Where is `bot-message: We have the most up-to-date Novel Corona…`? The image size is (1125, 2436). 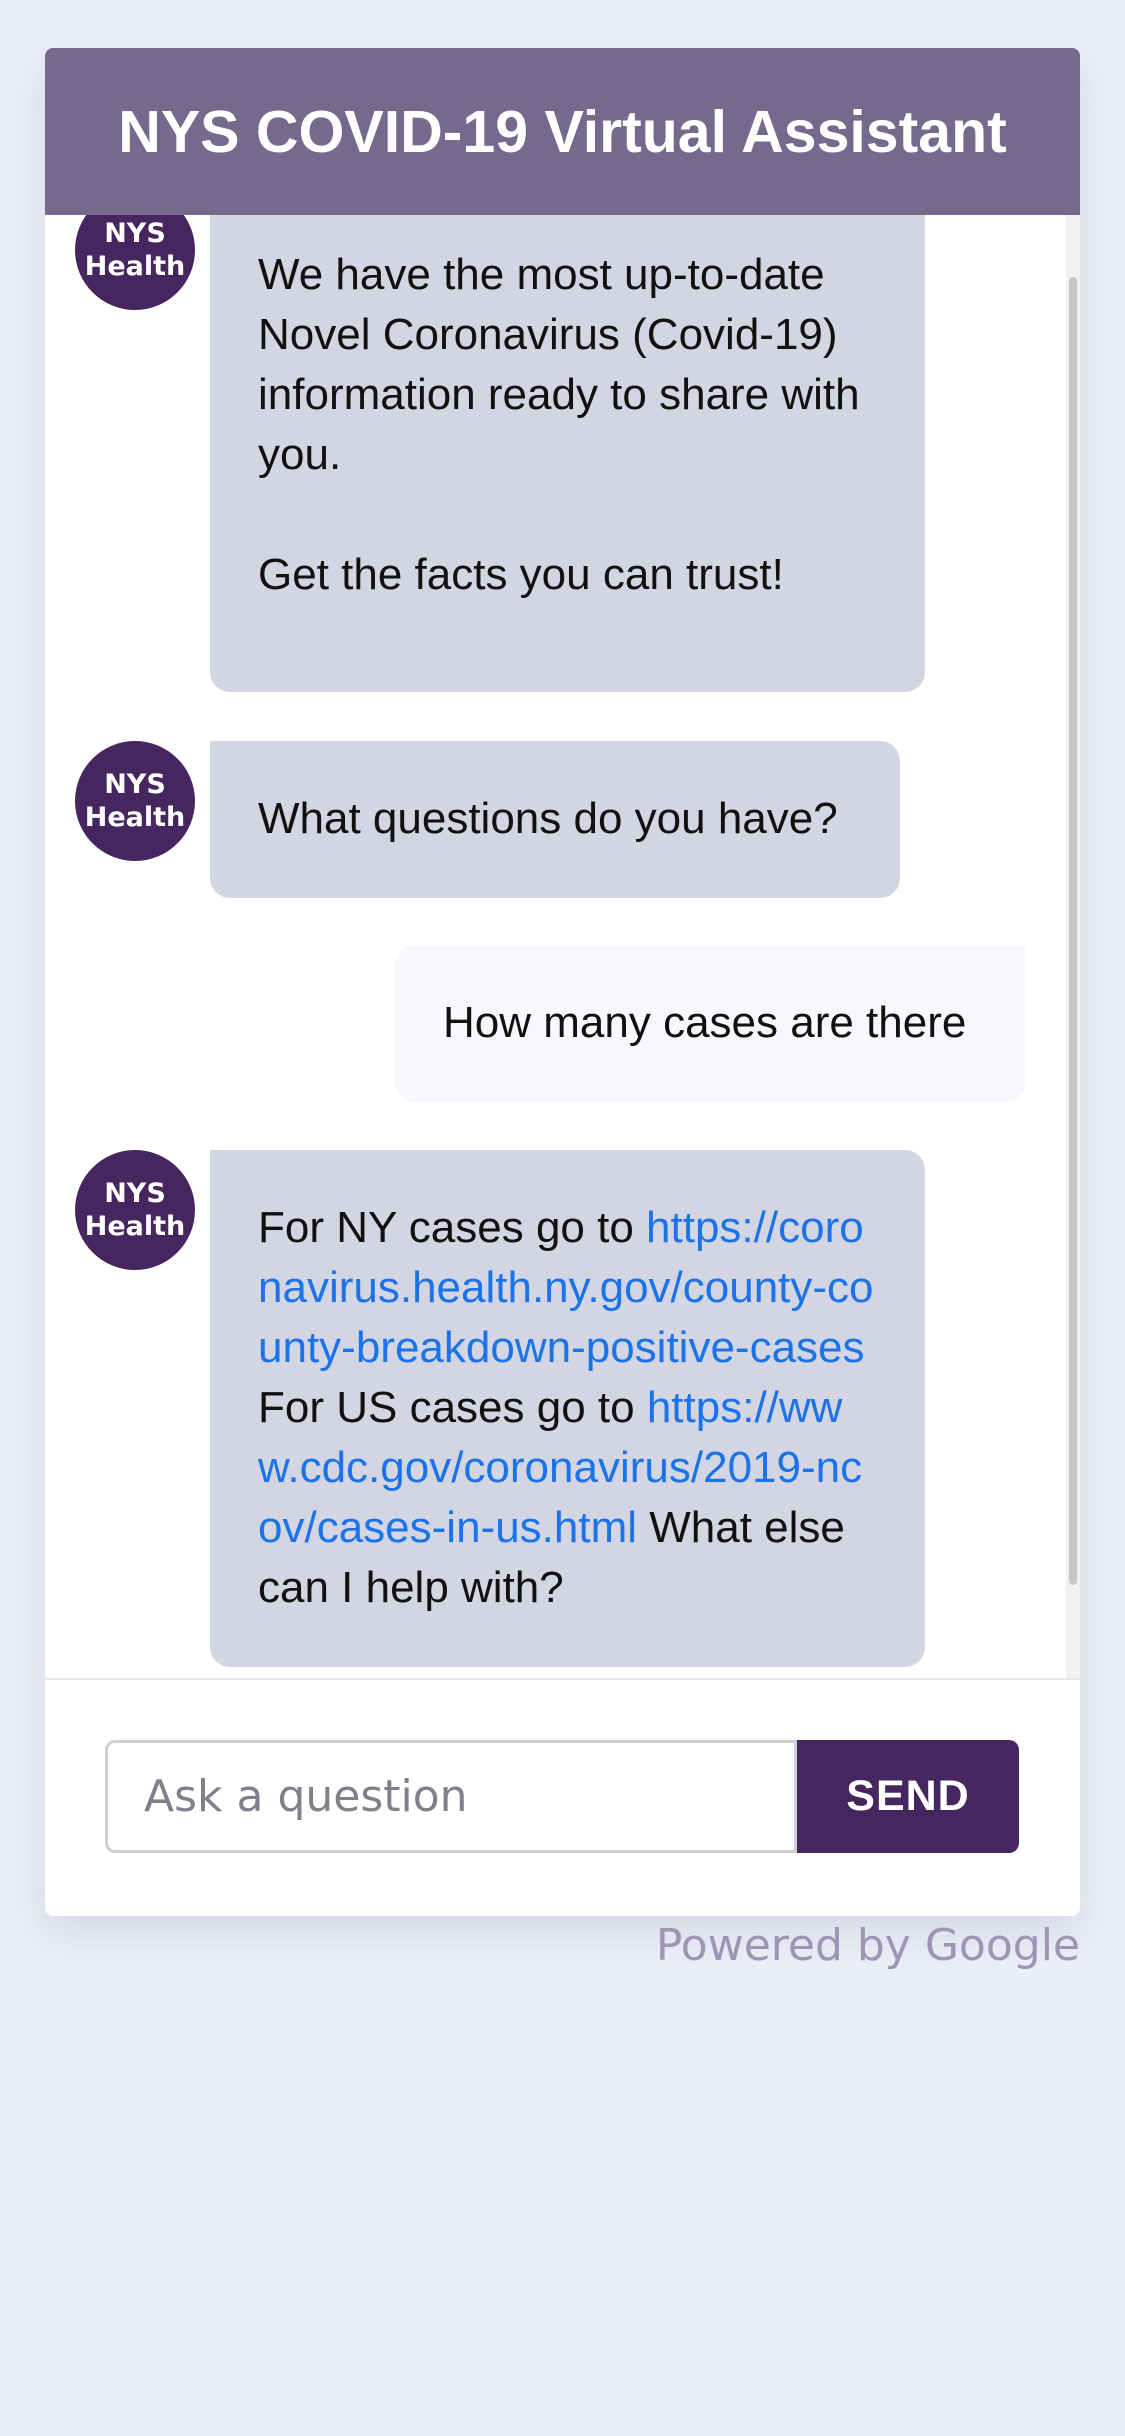 bot-message: We have the most up-to-date Novel Corona… is located at coordinates (567, 453).